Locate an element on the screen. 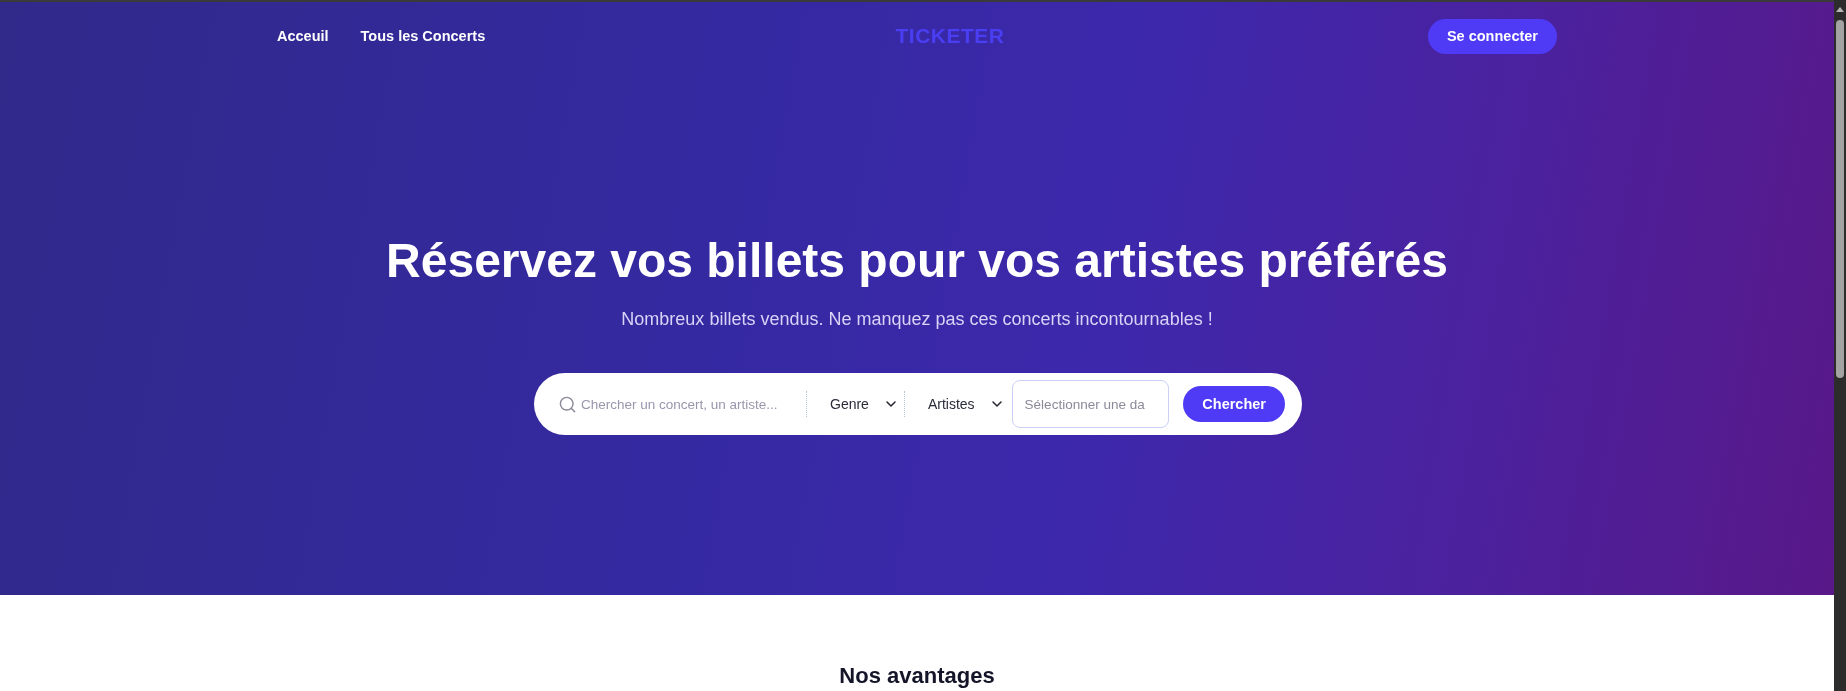  date-field: Sélectionner une da is located at coordinates (1090, 404).